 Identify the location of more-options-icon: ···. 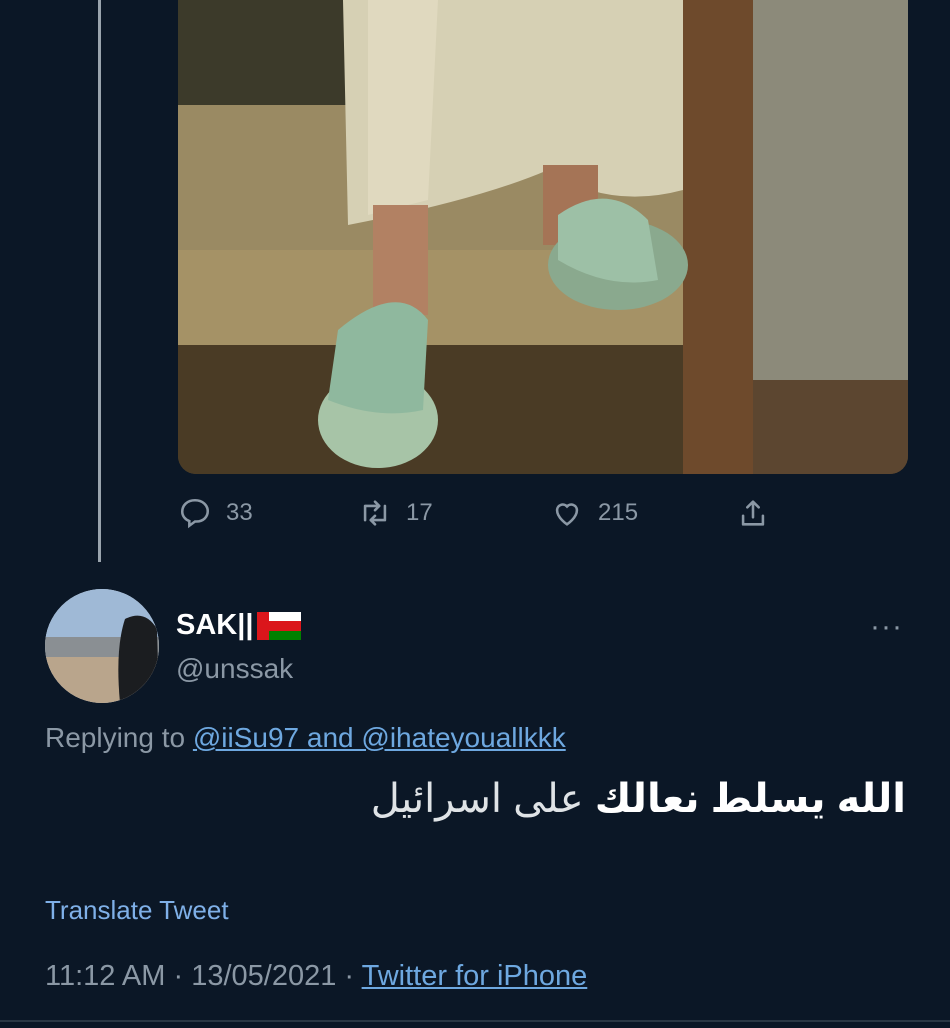
(886, 627).